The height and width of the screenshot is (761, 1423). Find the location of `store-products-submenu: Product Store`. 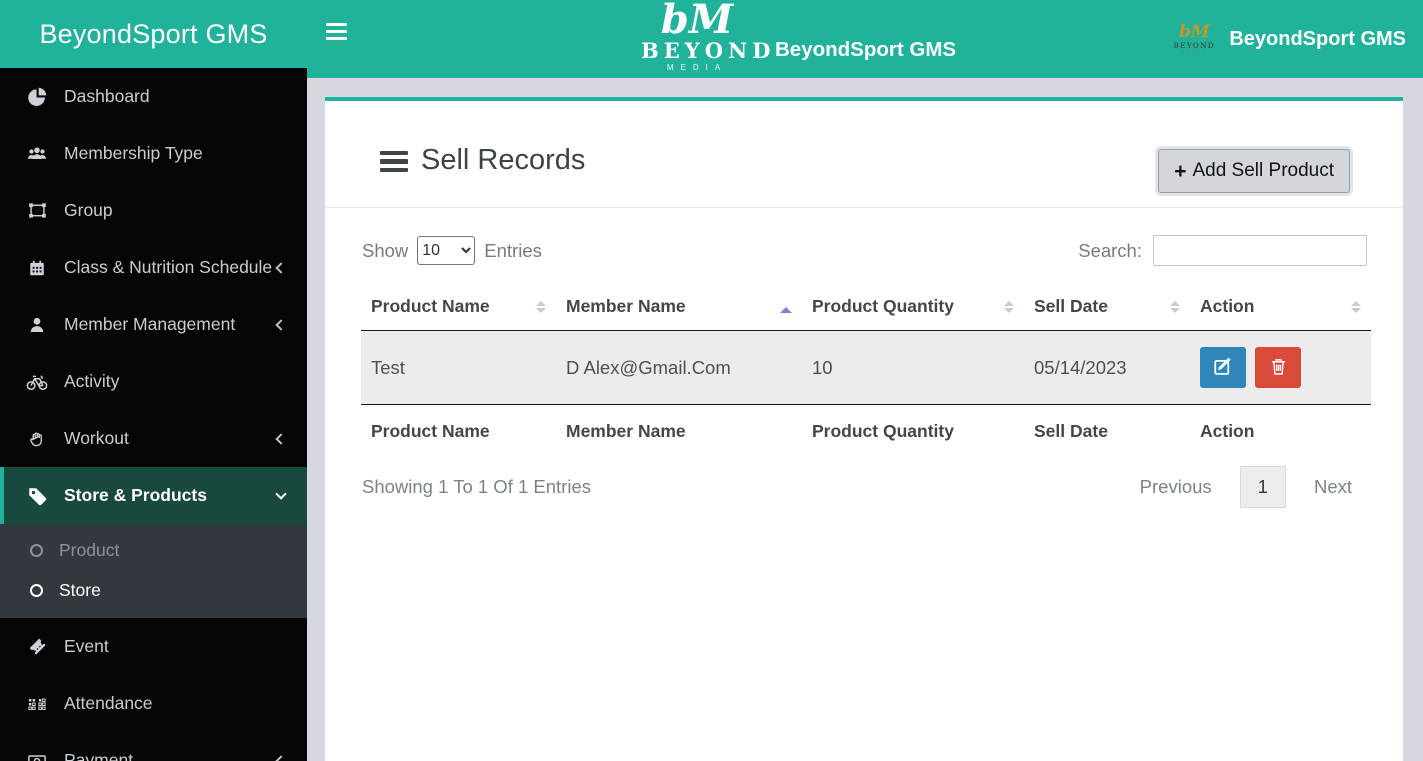

store-products-submenu: Product Store is located at coordinates (153, 571).